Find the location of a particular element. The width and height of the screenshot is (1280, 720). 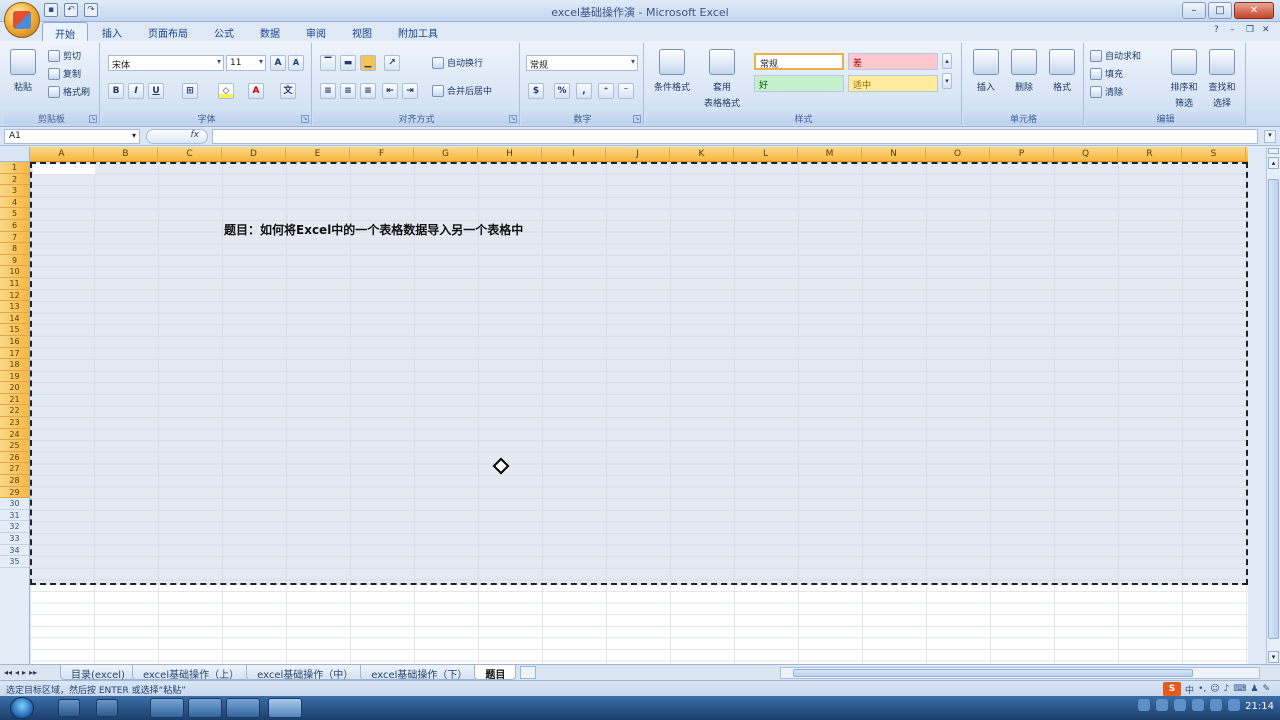

horizontal-scrollbar is located at coordinates (1020, 673).